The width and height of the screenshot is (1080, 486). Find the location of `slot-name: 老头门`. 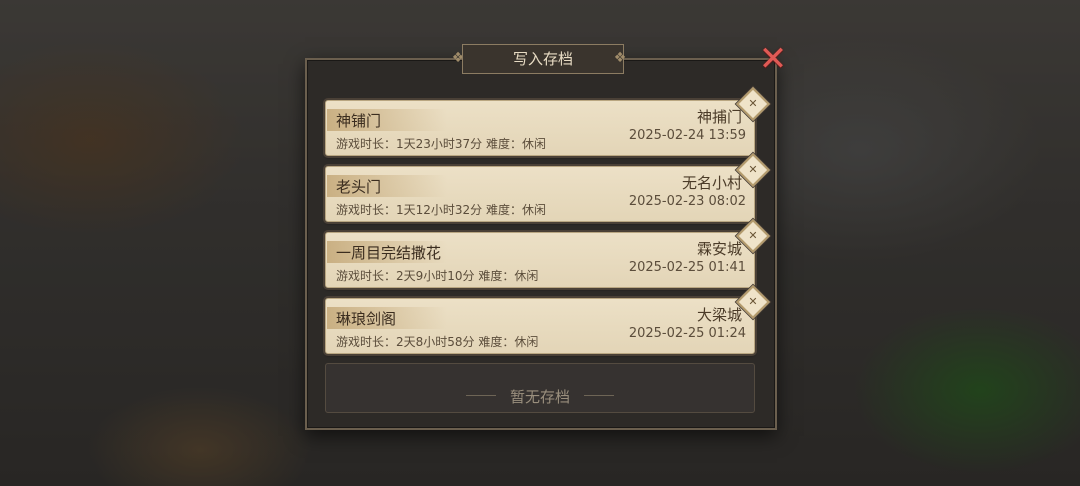

slot-name: 老头门 is located at coordinates (359, 187).